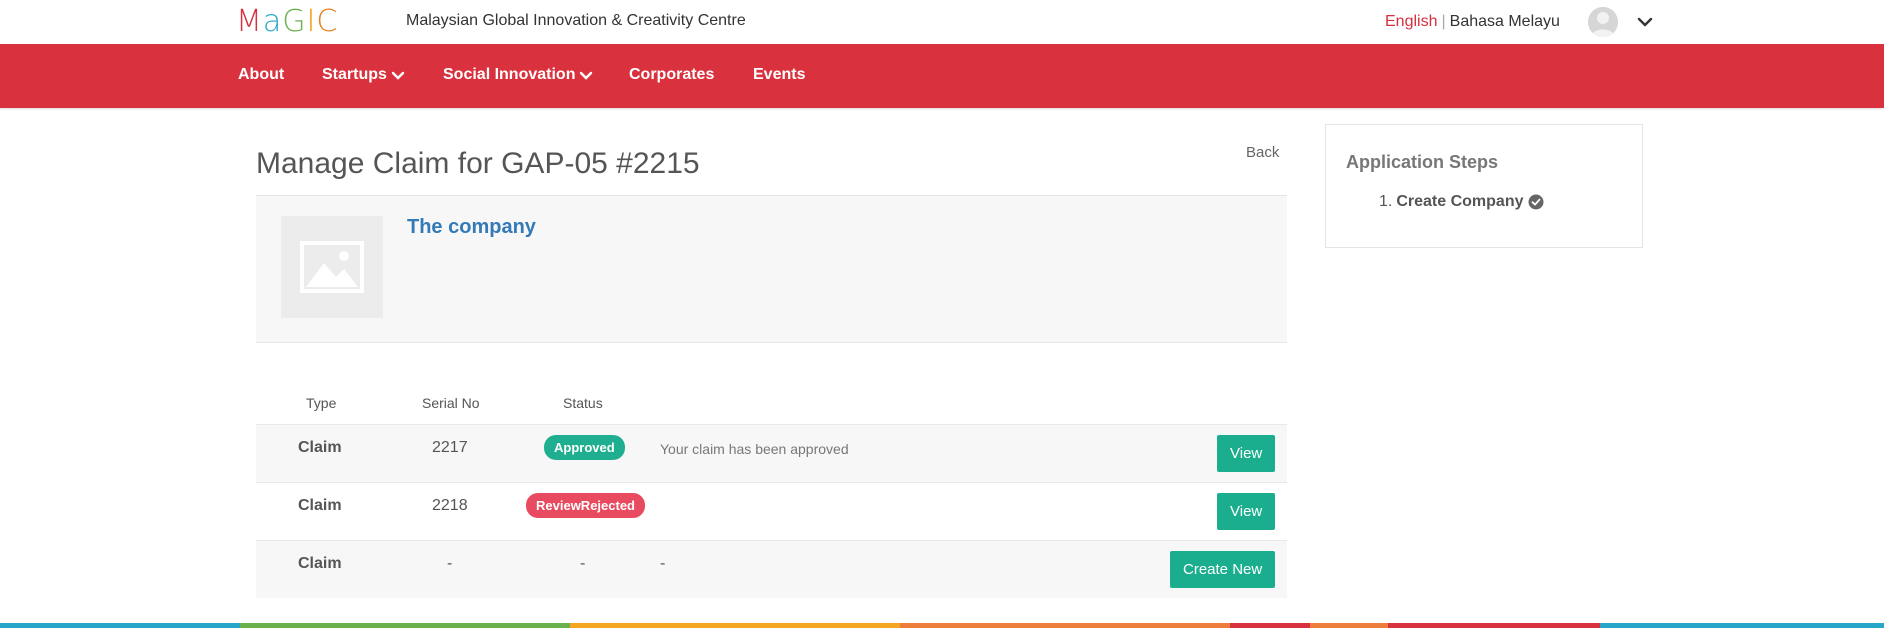 This screenshot has height=642, width=1884. Describe the element at coordinates (1223, 569) in the screenshot. I see `create-new-button: Create New` at that location.